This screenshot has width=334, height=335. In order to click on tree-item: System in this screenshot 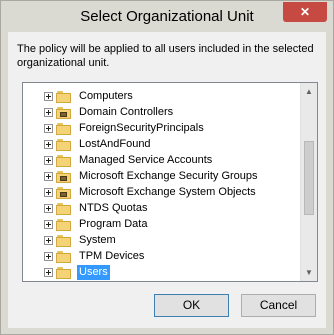, I will do `click(162, 241)`.